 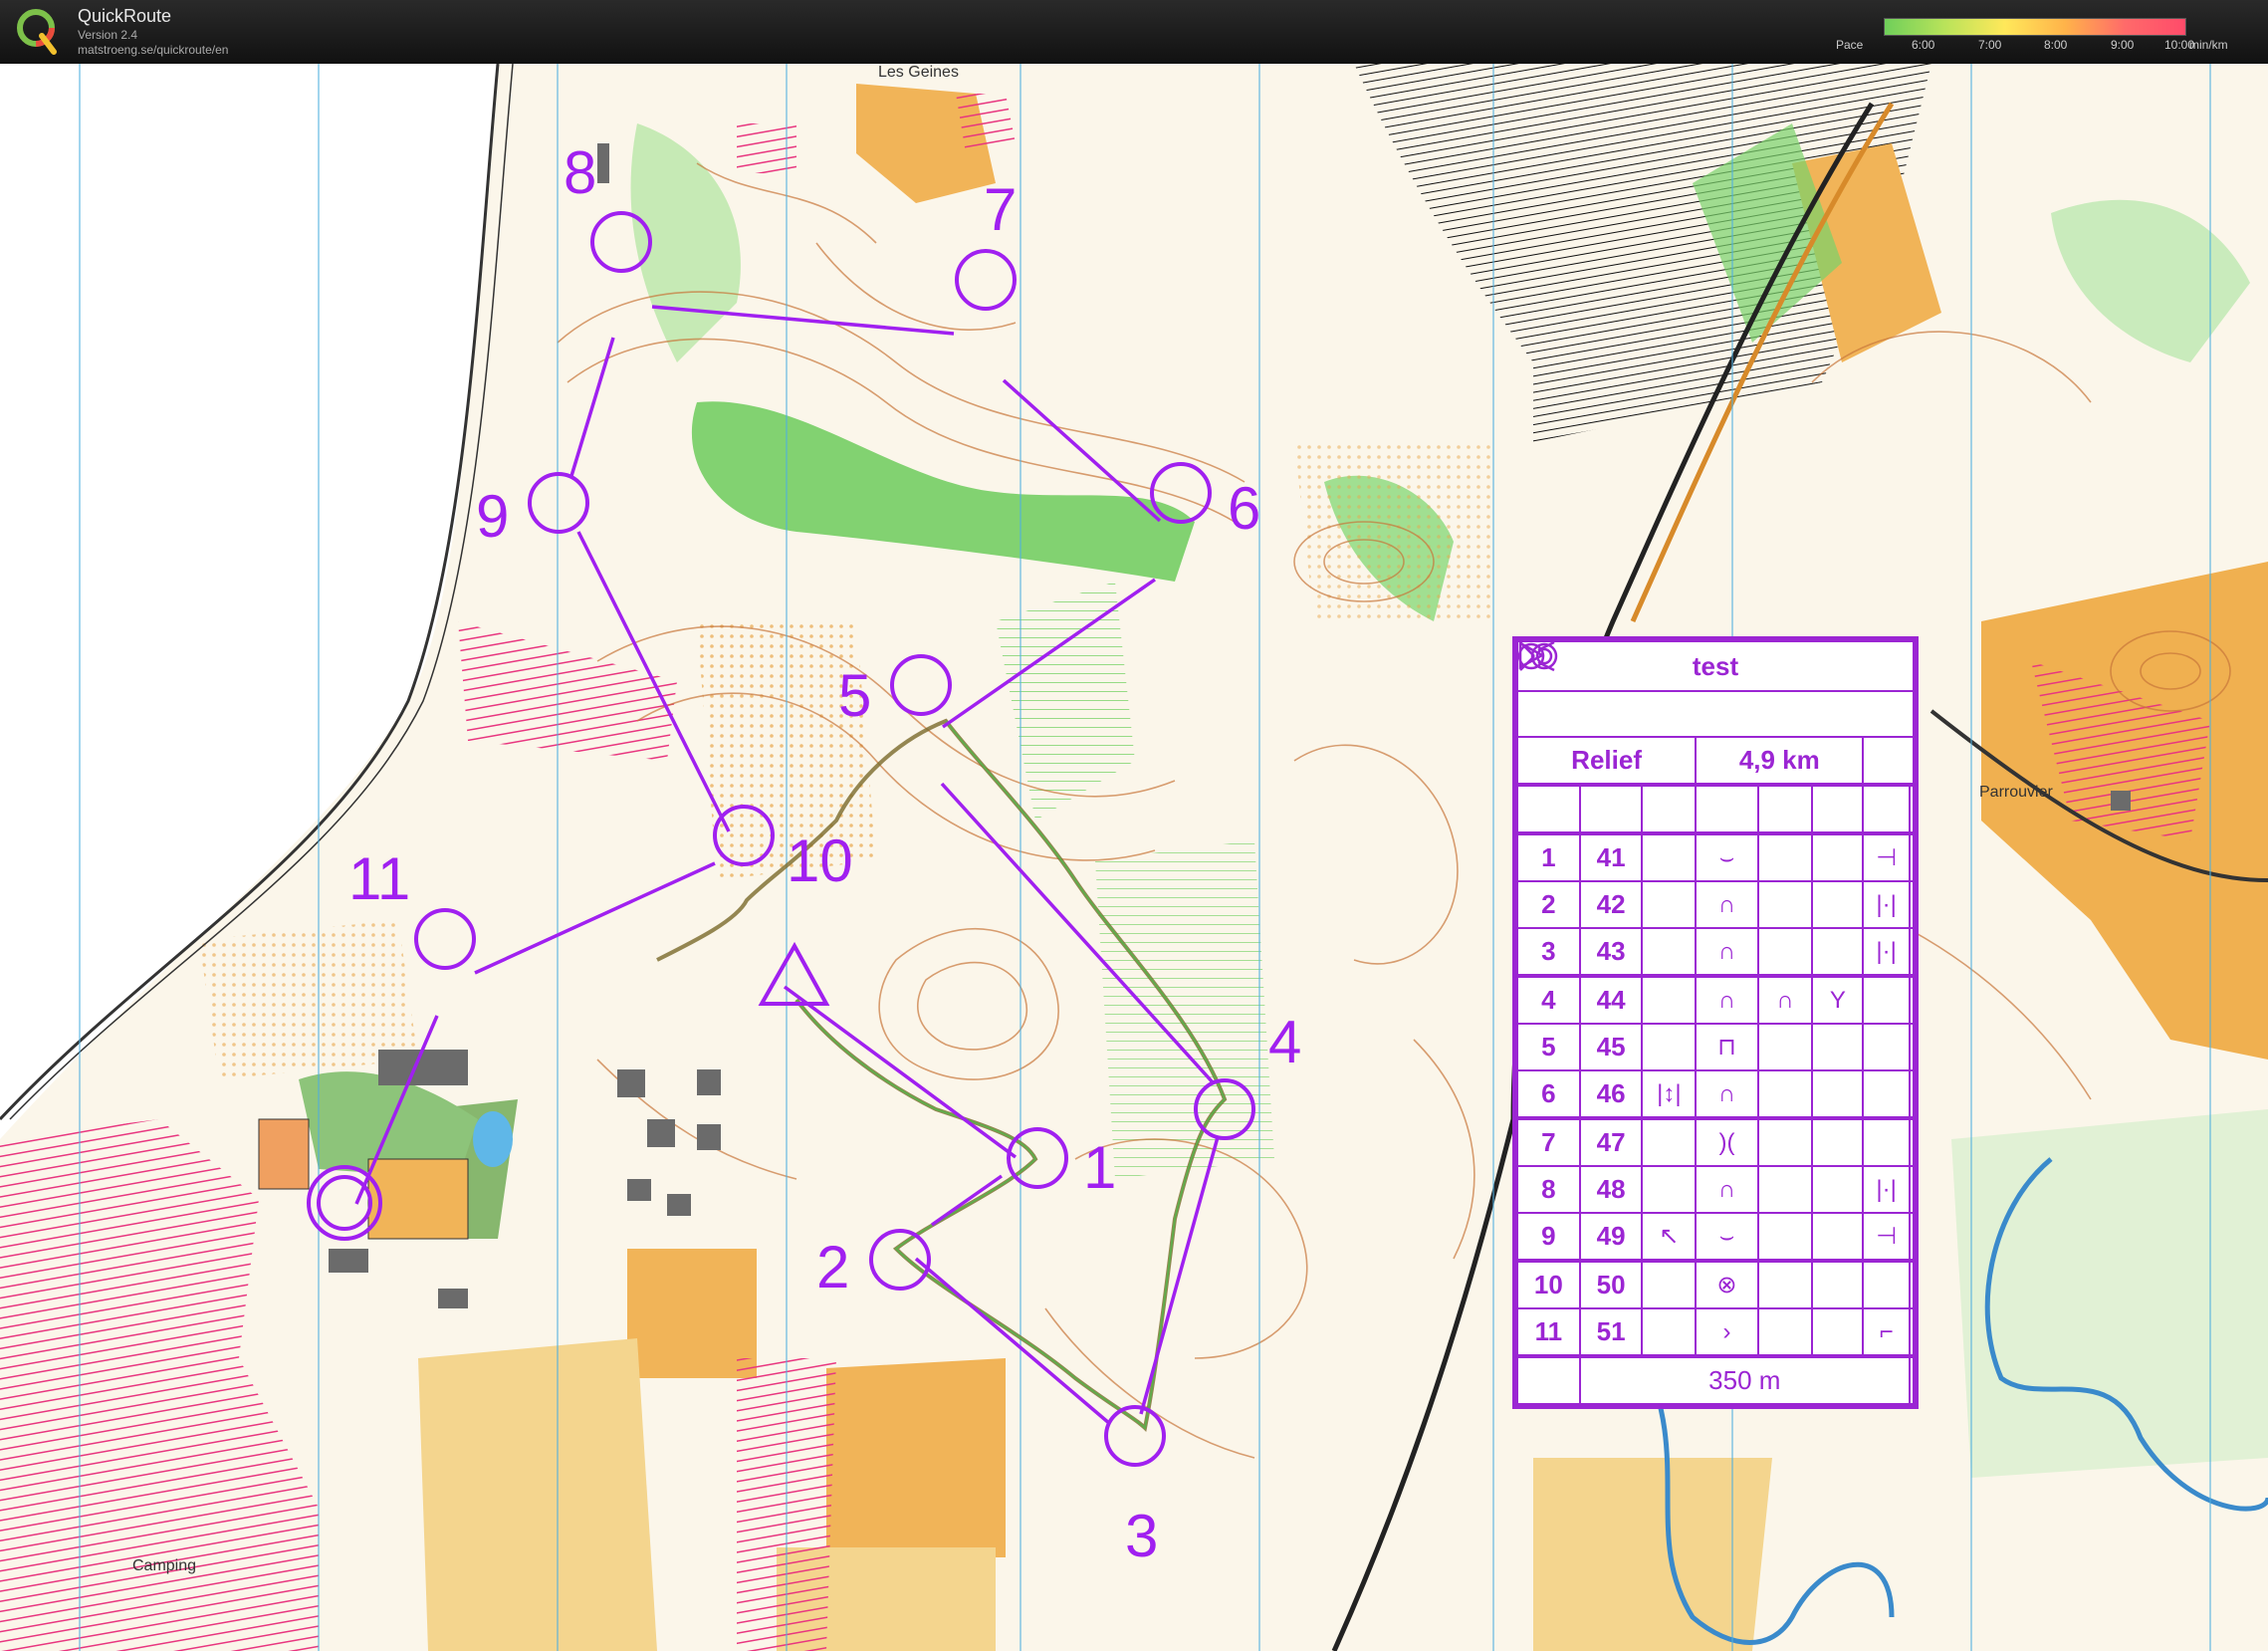 I want to click on last-control-icon, so click(x=1549, y=1022).